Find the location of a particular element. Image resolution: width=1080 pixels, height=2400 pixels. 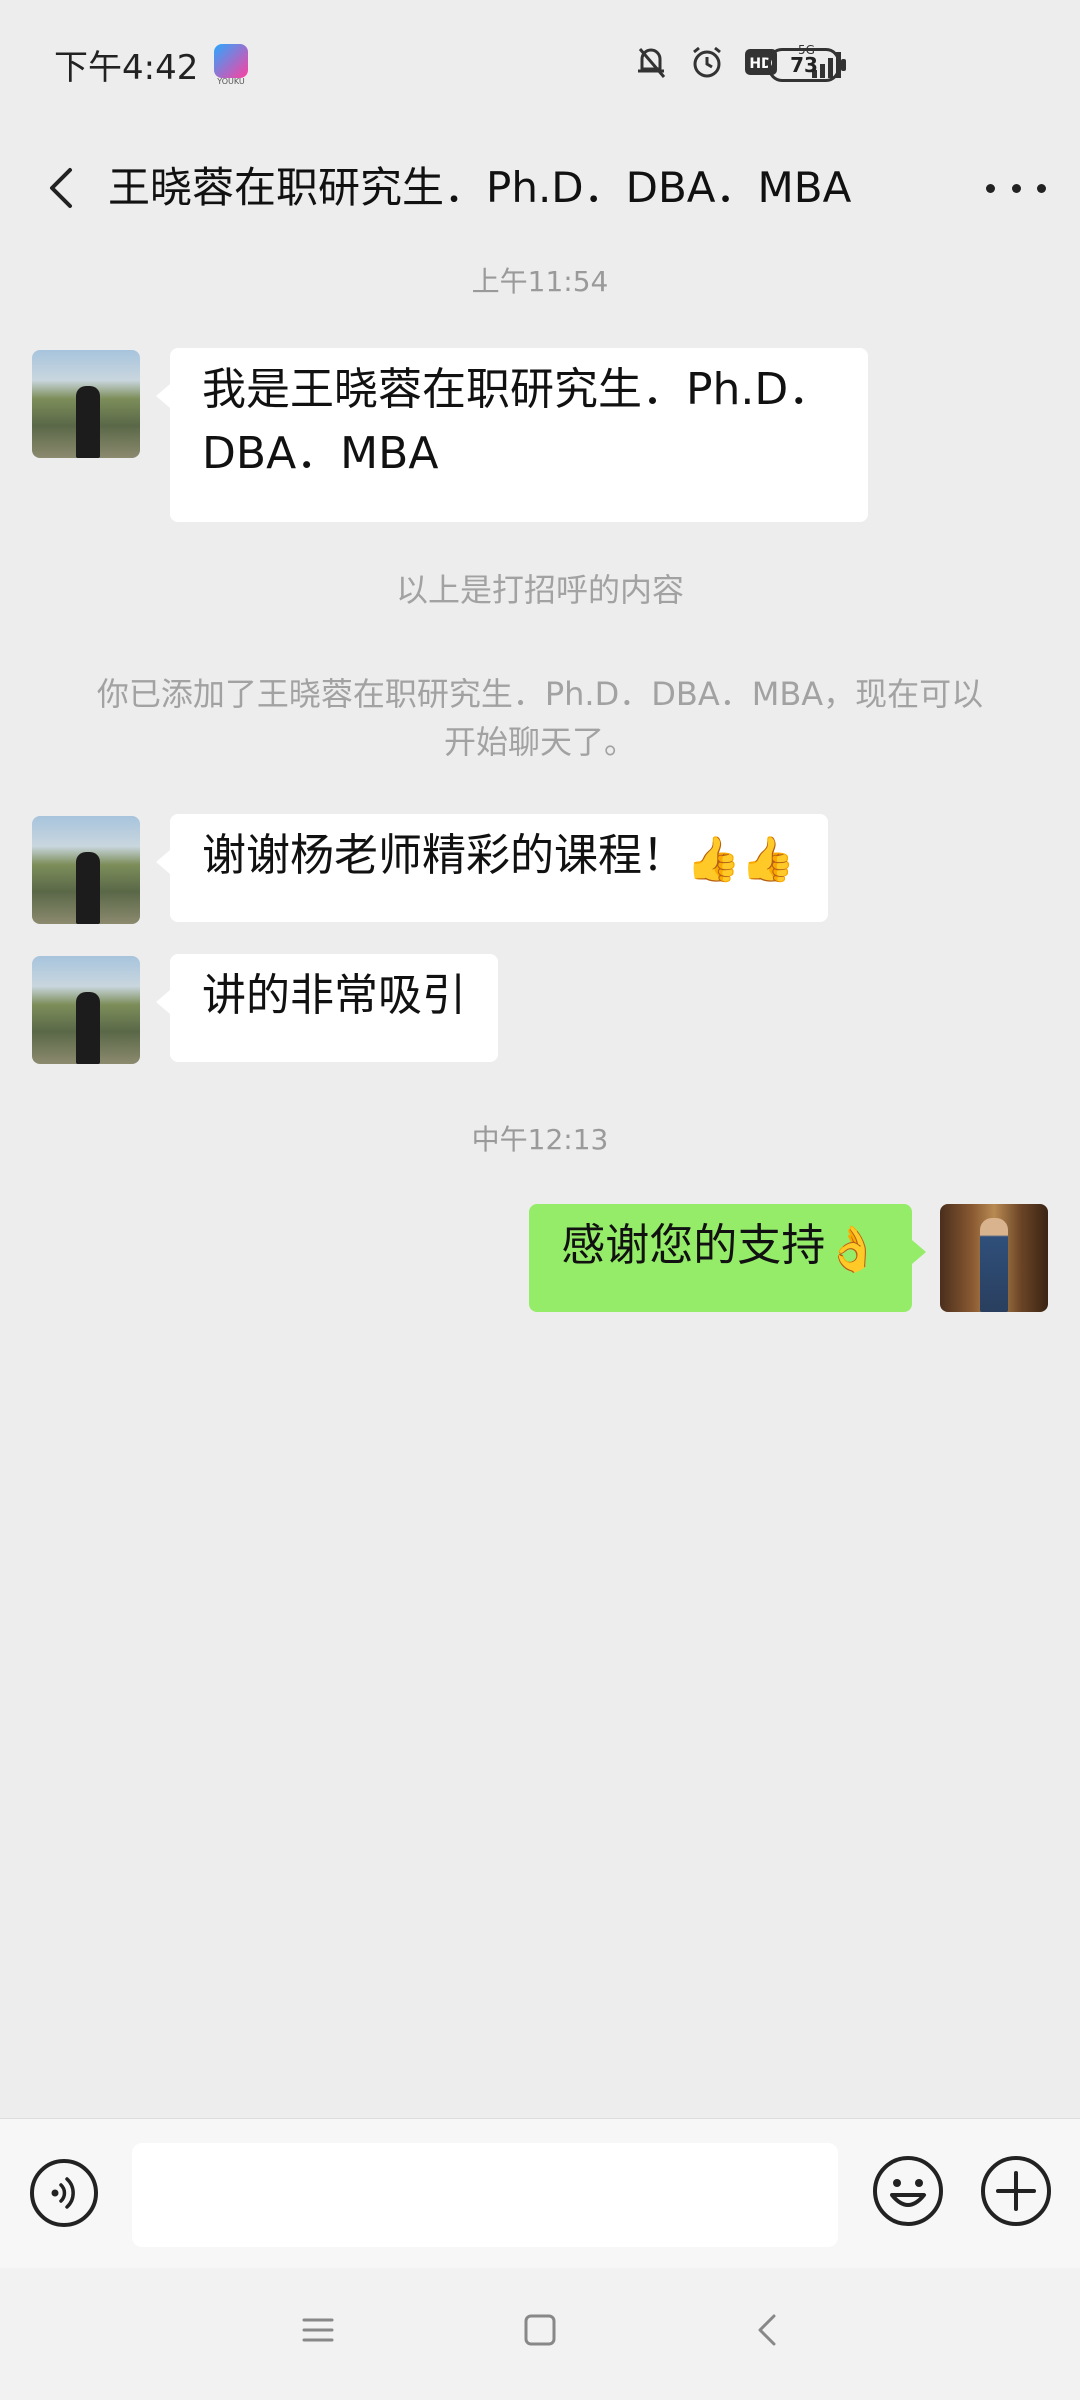

back-button is located at coordinates (64, 188).